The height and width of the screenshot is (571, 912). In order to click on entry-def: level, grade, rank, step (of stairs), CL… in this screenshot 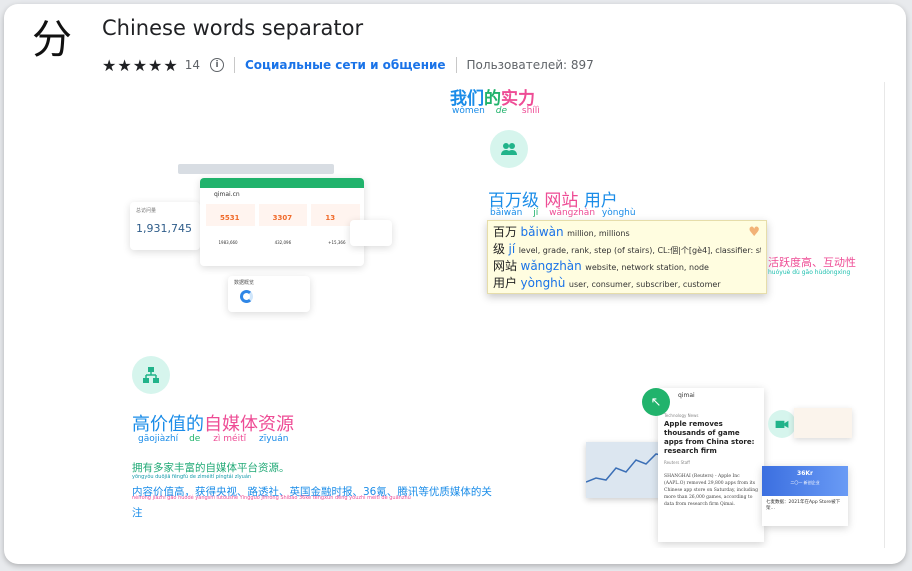, I will do `click(639, 250)`.